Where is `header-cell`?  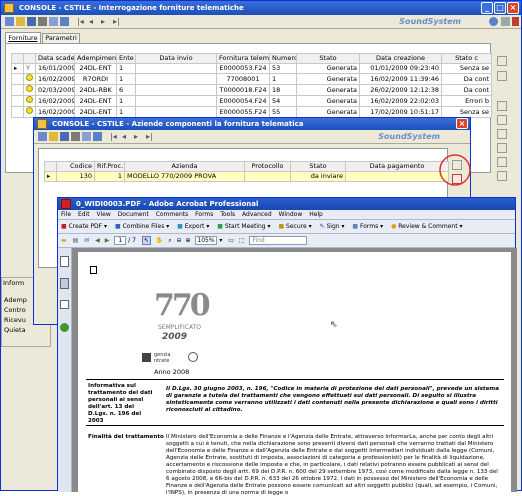 header-cell is located at coordinates (17, 58).